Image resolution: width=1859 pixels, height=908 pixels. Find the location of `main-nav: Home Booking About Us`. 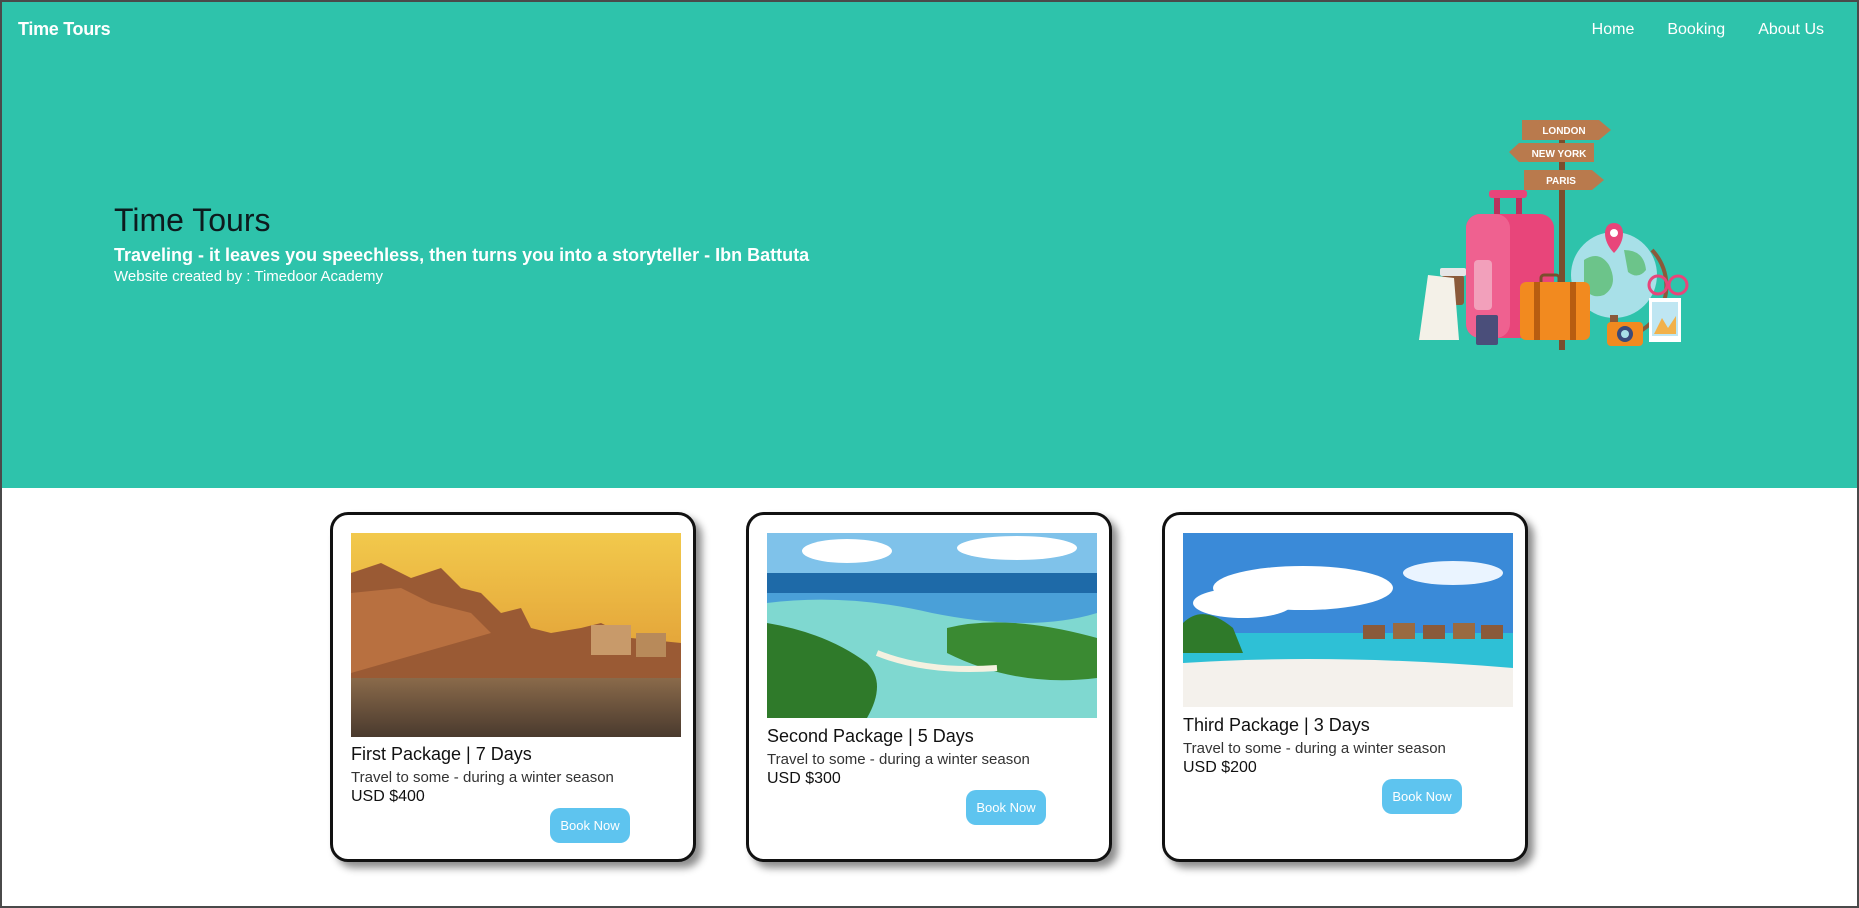

main-nav: Home Booking About Us is located at coordinates (1724, 30).